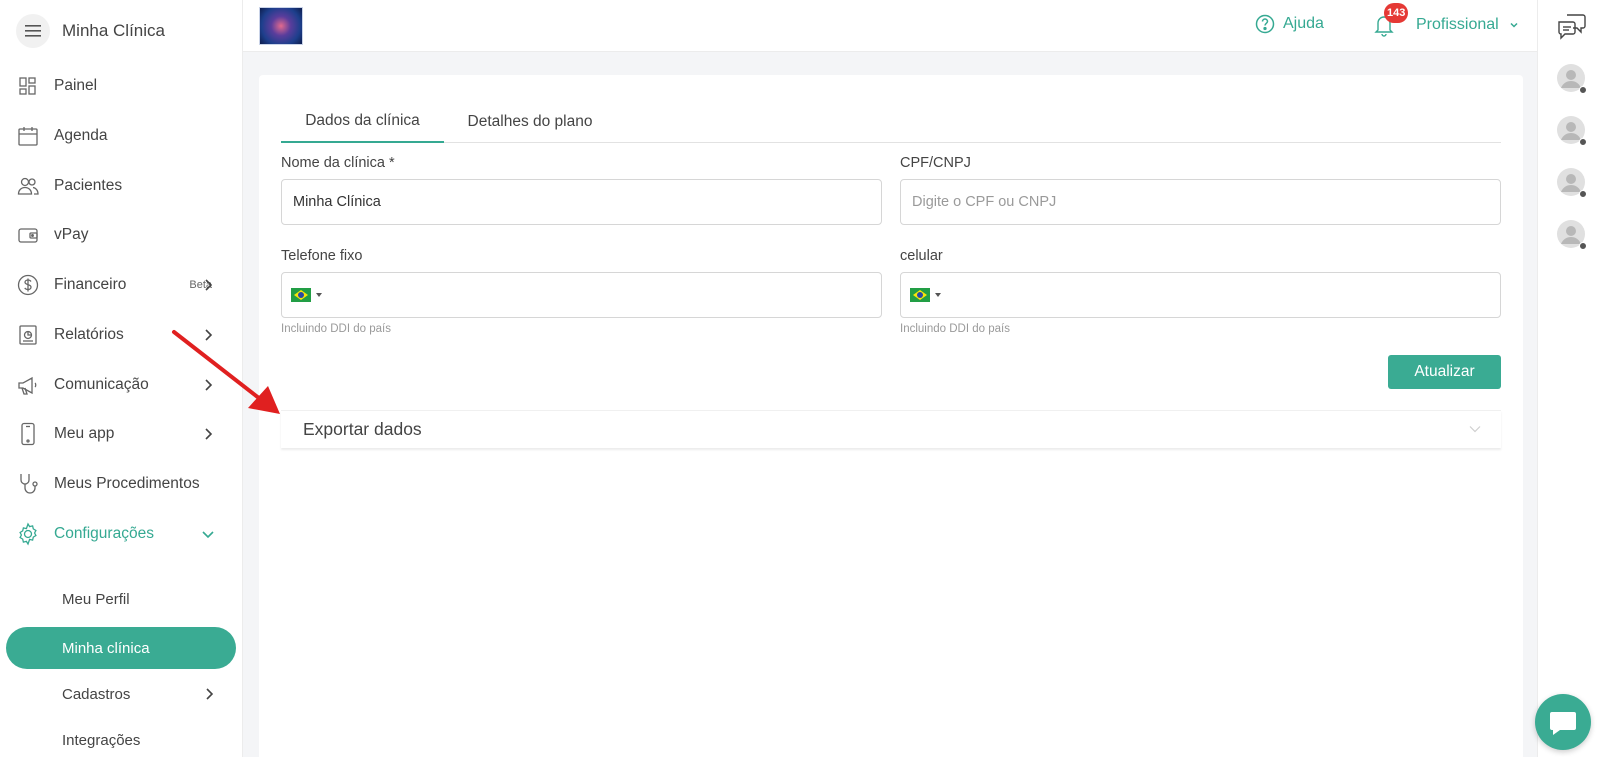 This screenshot has height=757, width=1600. Describe the element at coordinates (28, 434) in the screenshot. I see `phone-icon` at that location.